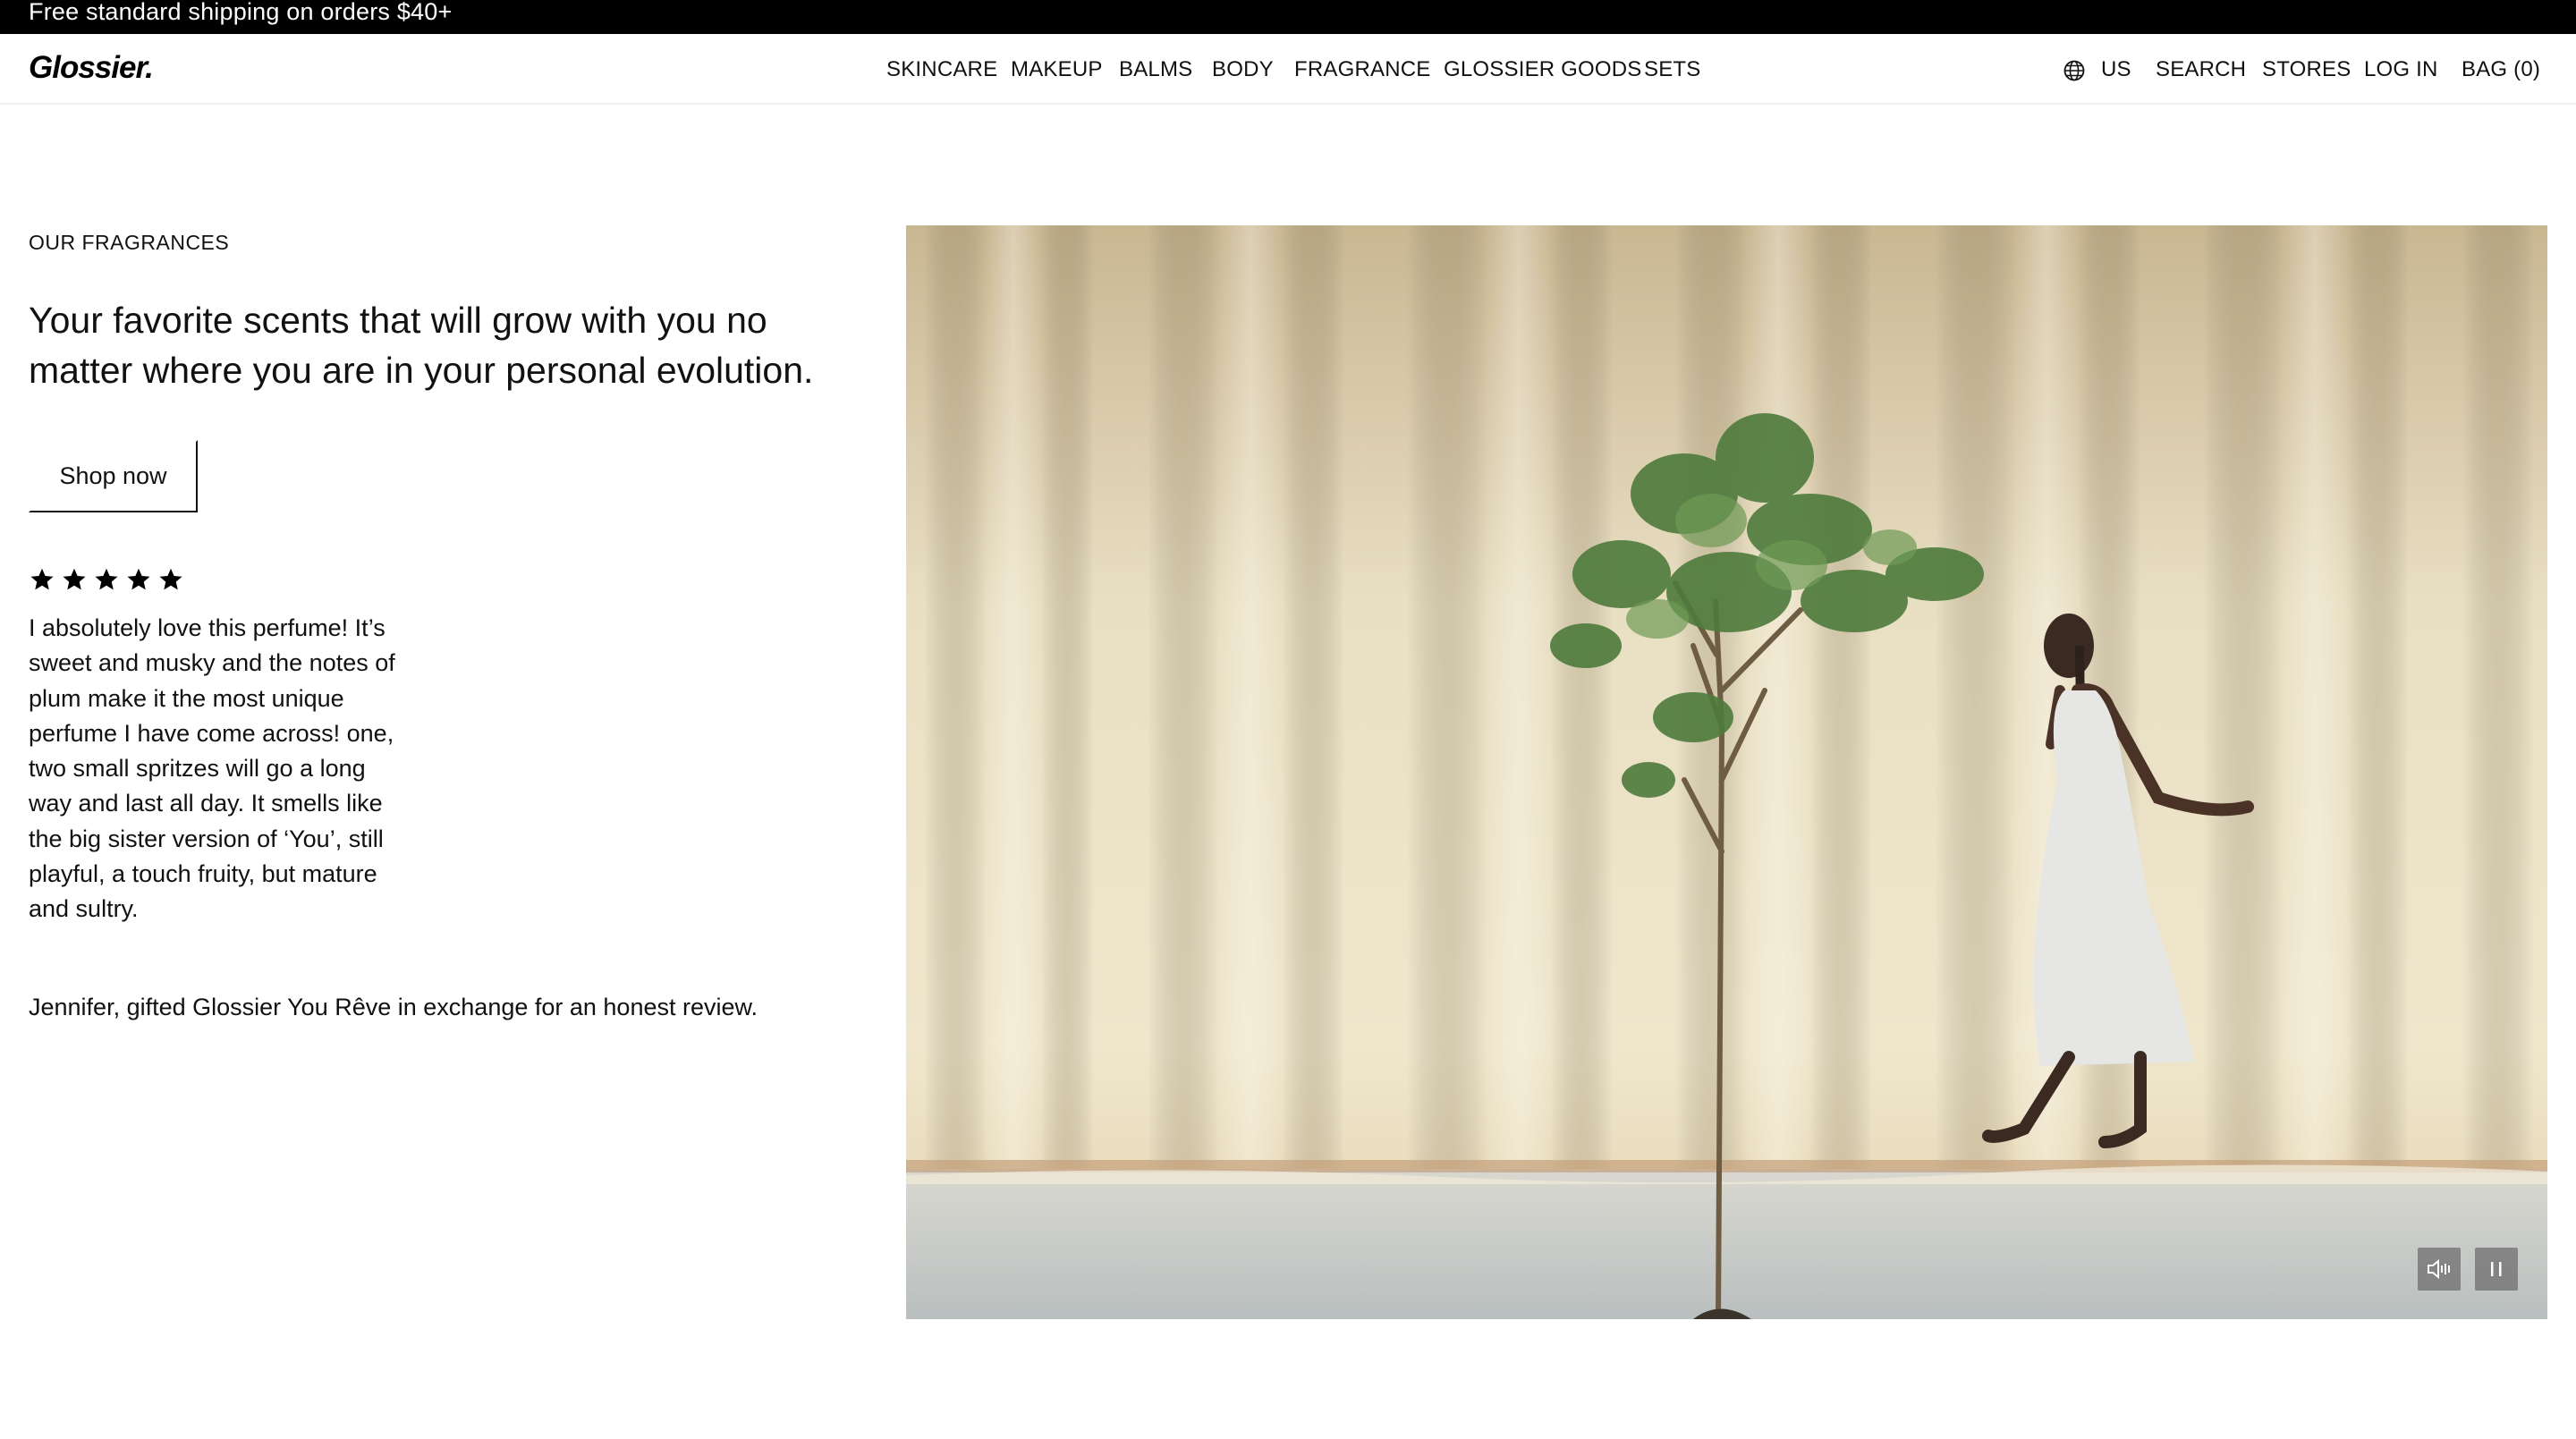 The width and height of the screenshot is (2576, 1439). What do you see at coordinates (1672, 69) in the screenshot?
I see `nav-item-sets: SETS` at bounding box center [1672, 69].